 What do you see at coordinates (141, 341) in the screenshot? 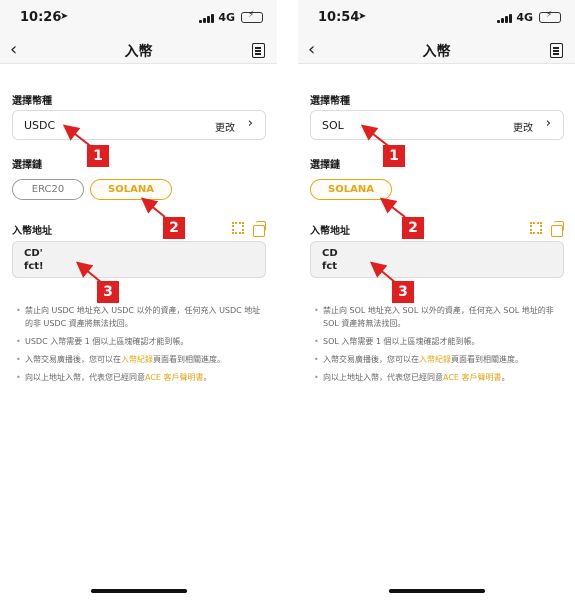
I see `note-item: USDC 入幣需要 1 個以上區塊確認才能到帳。` at bounding box center [141, 341].